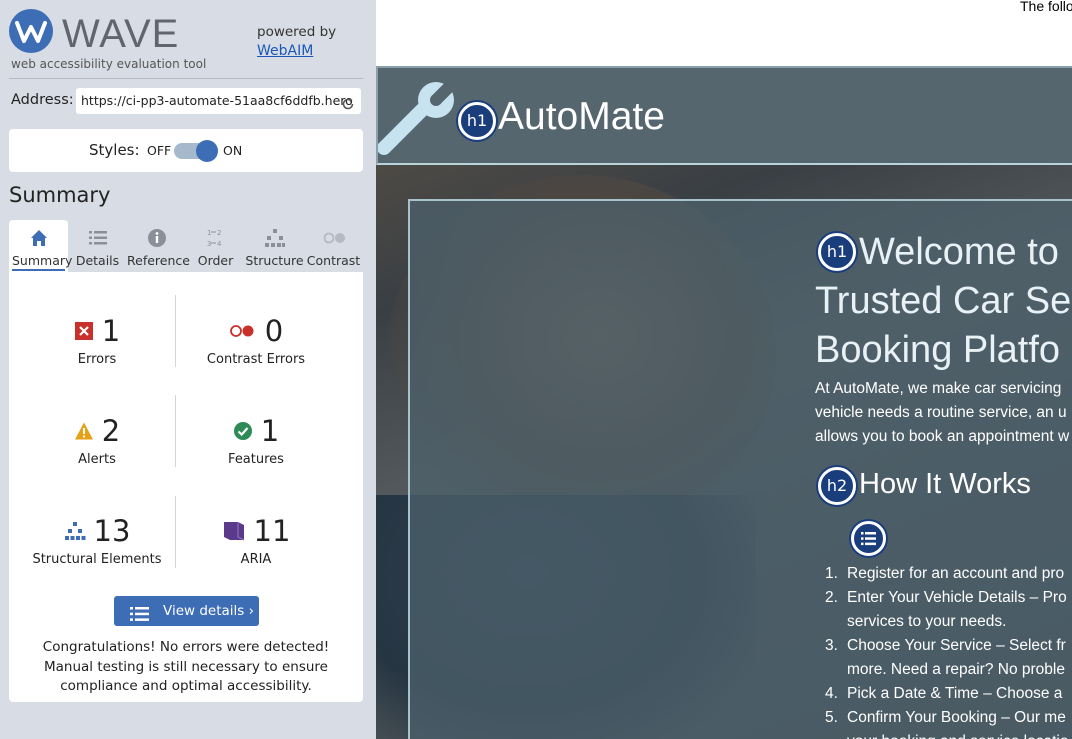  What do you see at coordinates (285, 51) in the screenshot?
I see `webaim-link: WebAIM` at bounding box center [285, 51].